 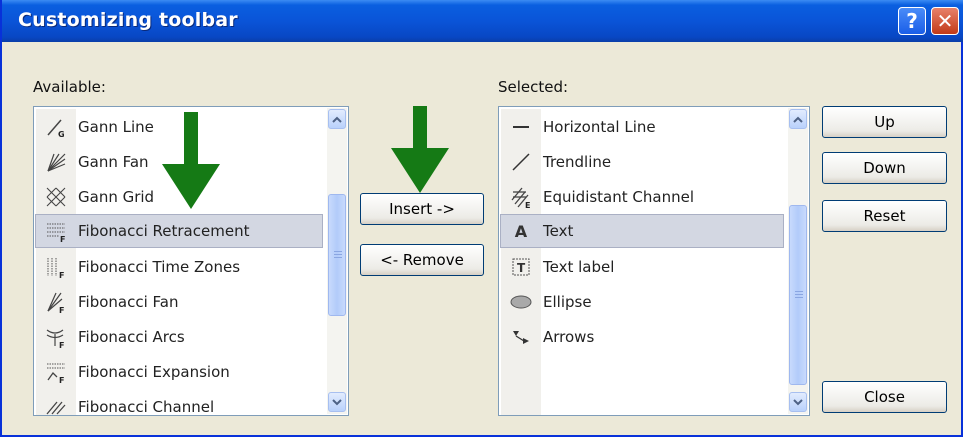 What do you see at coordinates (56, 302) in the screenshot?
I see `fibonacci-fan-icon: F` at bounding box center [56, 302].